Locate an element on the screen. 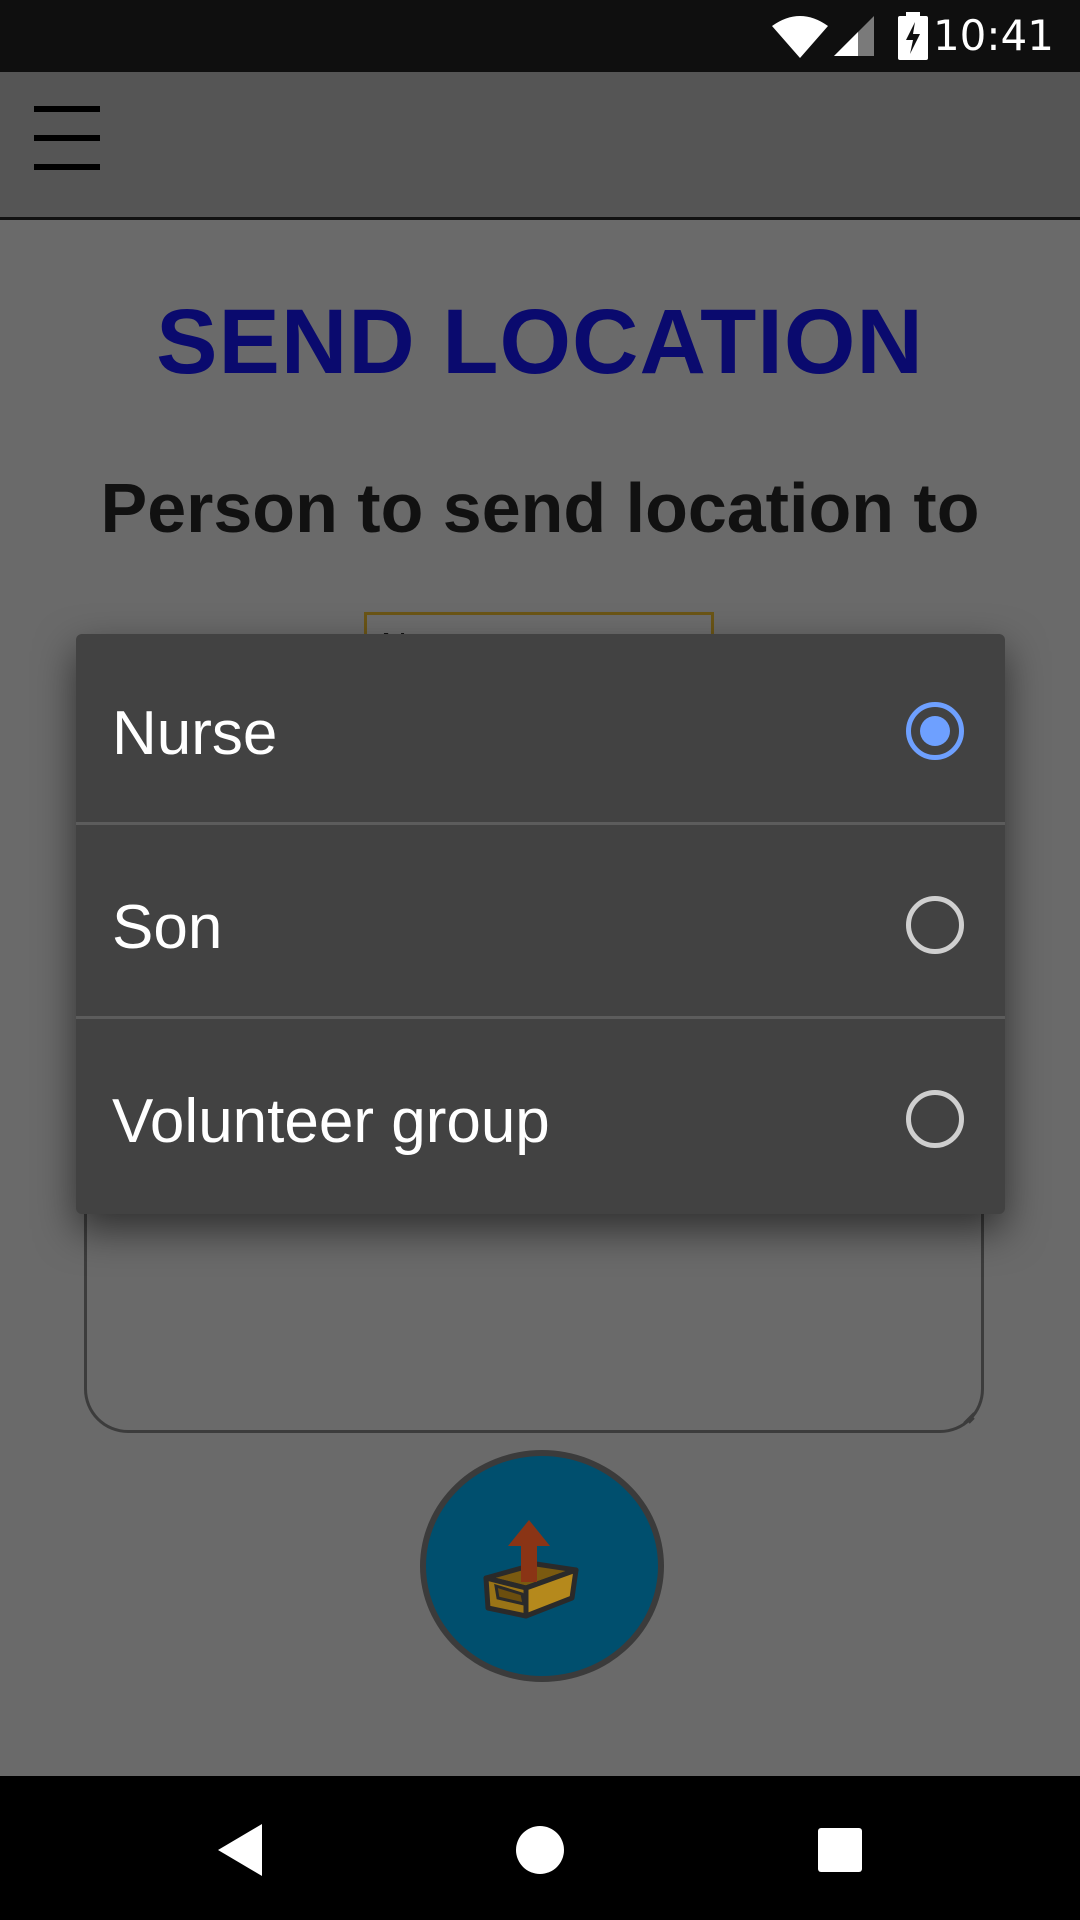 The width and height of the screenshot is (1080, 1920). navigation-bar is located at coordinates (540, 1848).